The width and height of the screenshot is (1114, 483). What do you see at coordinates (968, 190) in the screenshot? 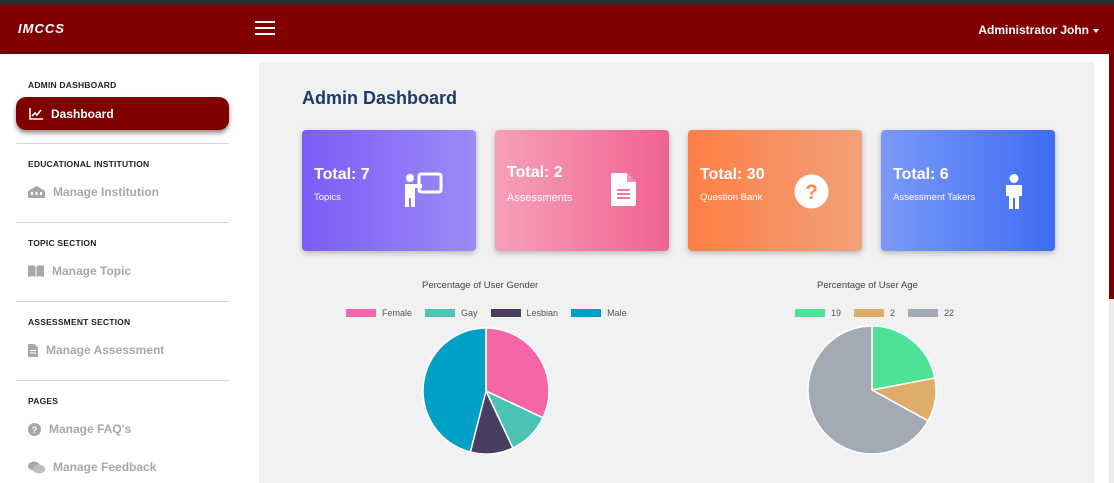
I see `card-assessment-takers: Total: 6 Assessment Takers` at bounding box center [968, 190].